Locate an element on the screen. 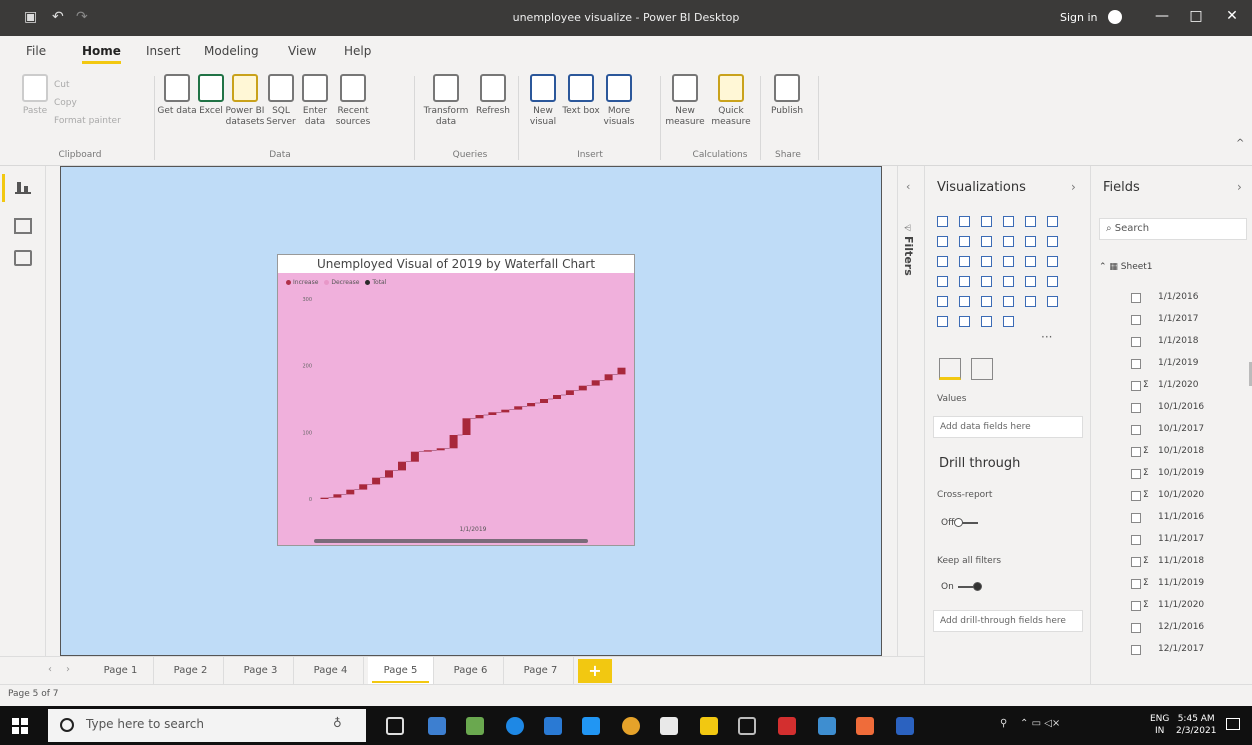 This screenshot has width=1252, height=745. clock: 5:45 AM 2/3/2021 is located at coordinates (1196, 725).